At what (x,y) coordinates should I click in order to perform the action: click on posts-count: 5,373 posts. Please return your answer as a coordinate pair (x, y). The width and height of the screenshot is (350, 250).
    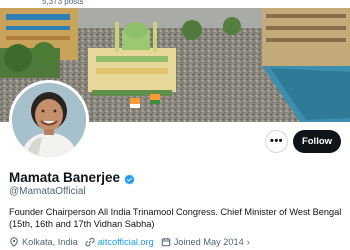
    Looking at the image, I should click on (63, 3).